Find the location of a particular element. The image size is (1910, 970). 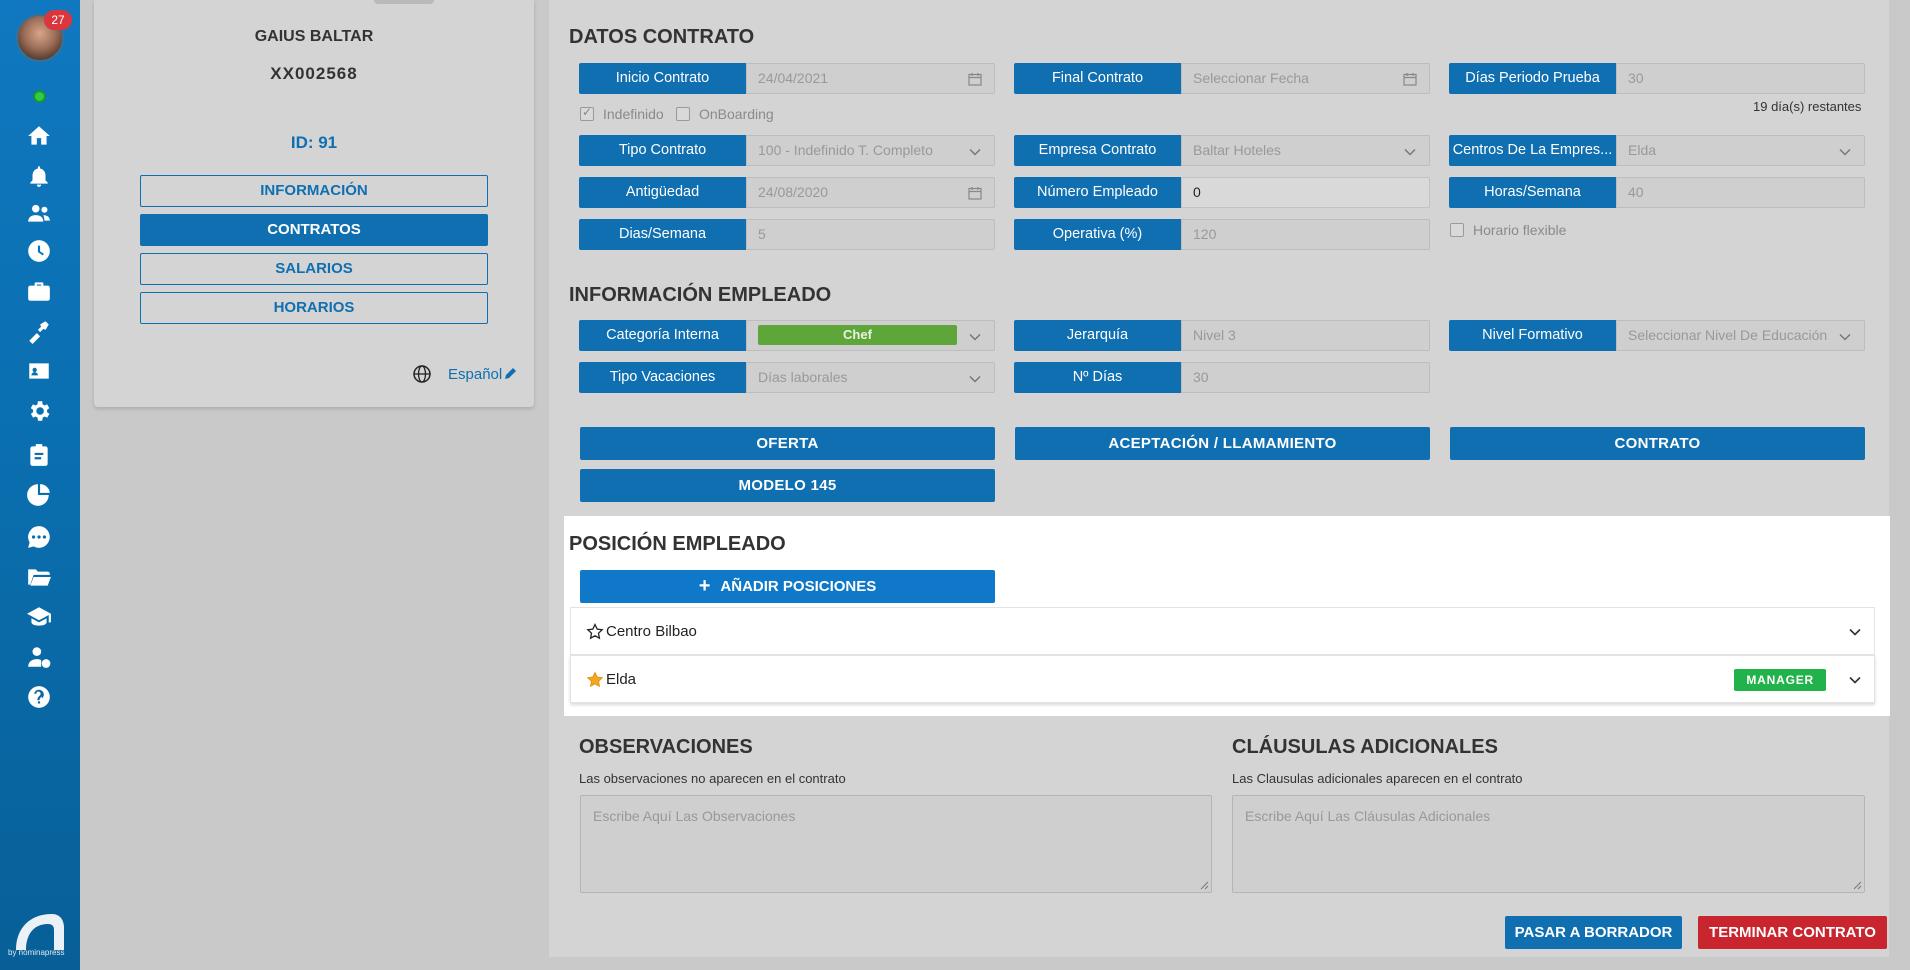

online-status-dot is located at coordinates (39, 96).